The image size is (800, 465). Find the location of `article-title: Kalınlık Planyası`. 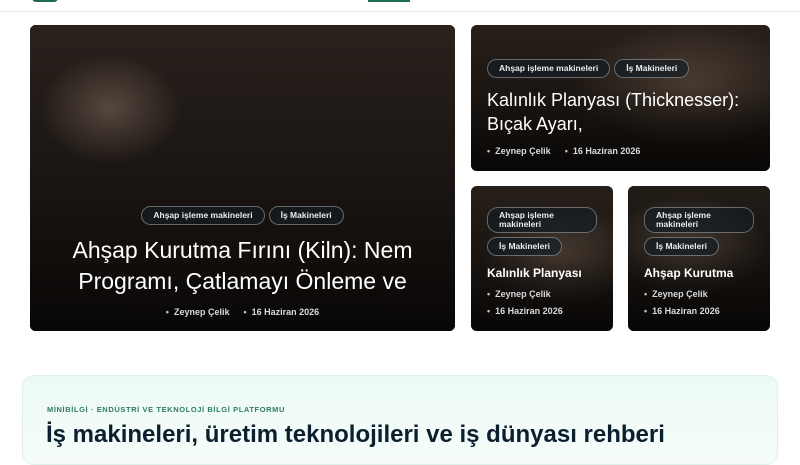

article-title: Kalınlık Planyası is located at coordinates (542, 273).